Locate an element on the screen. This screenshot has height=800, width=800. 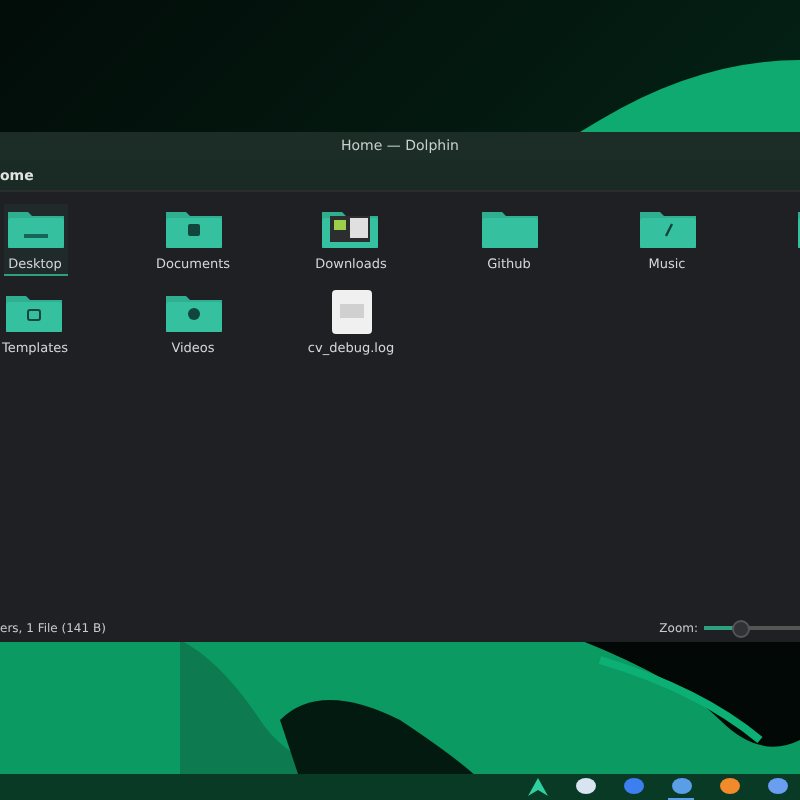
text-file-icon is located at coordinates (351, 312).